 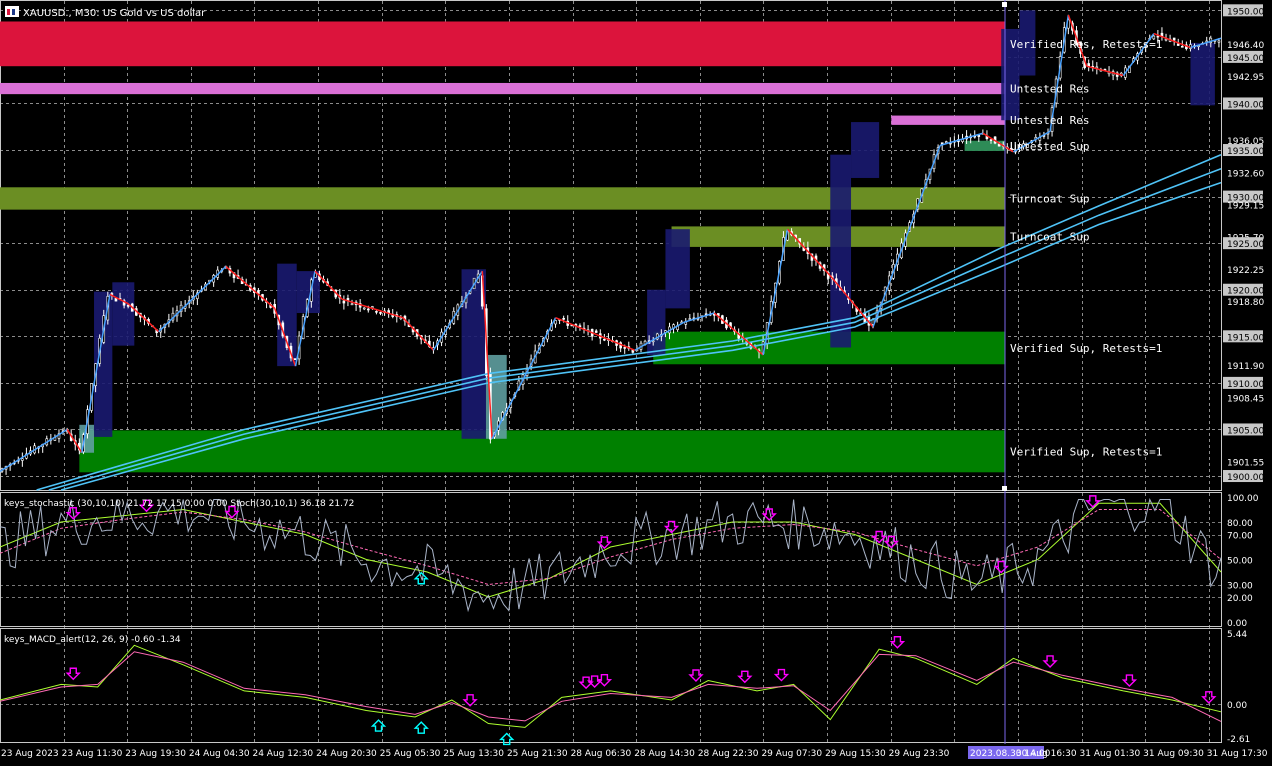 I want to click on price-axis-label: 1932.60, so click(x=1245, y=174).